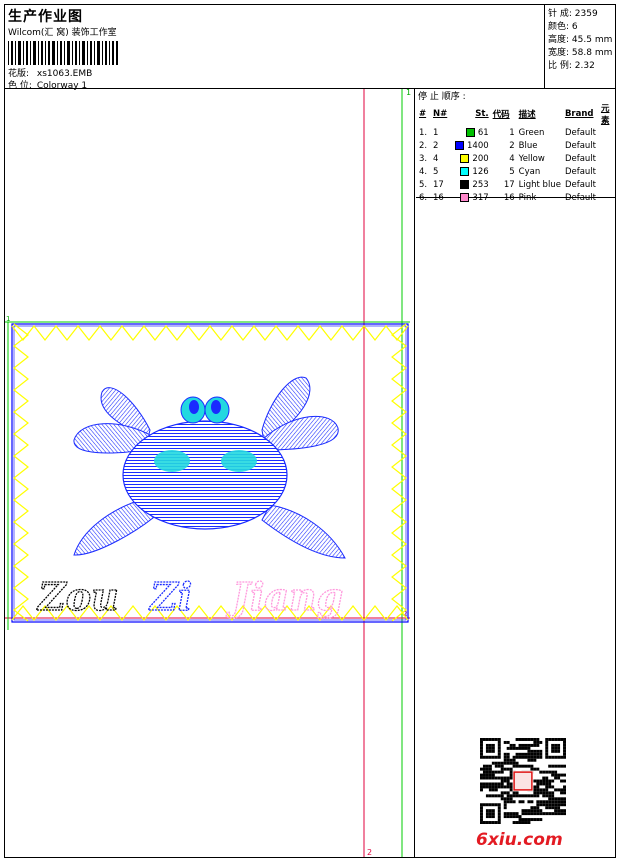 The image size is (620, 860). What do you see at coordinates (170, 596) in the screenshot?
I see `text-word-2: Zi` at bounding box center [170, 596].